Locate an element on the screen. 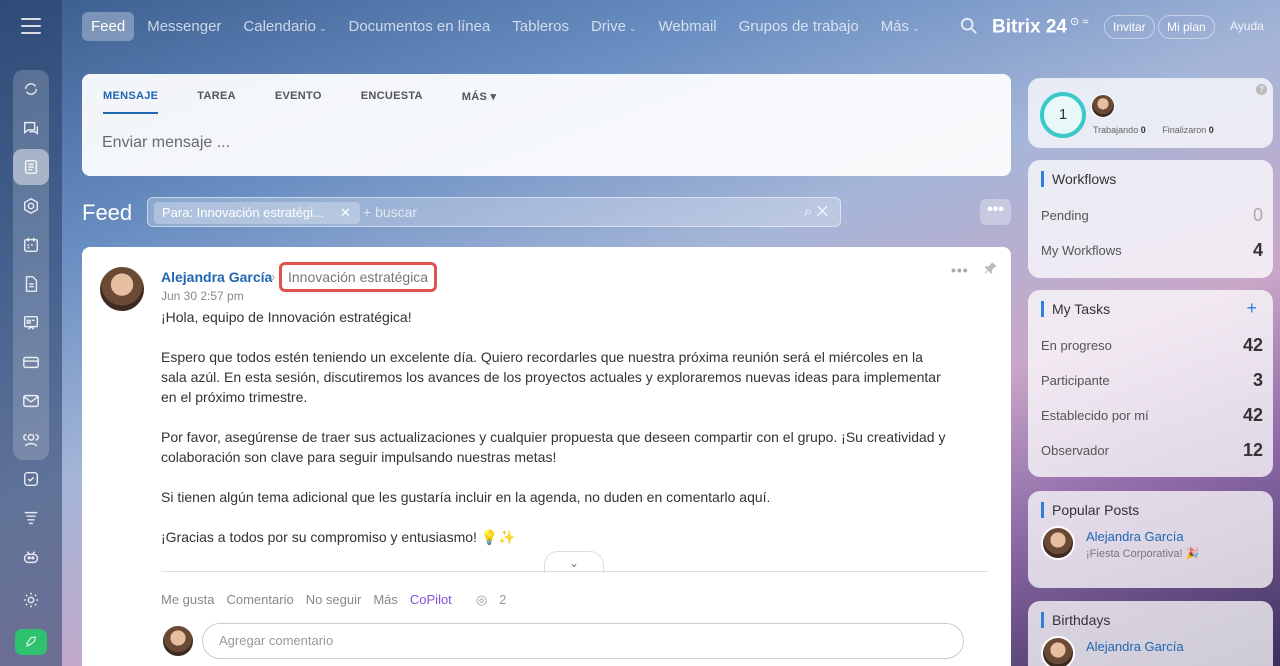  workflows-widget: Workflows Pending 0 My Workflows 4 is located at coordinates (1150, 219).